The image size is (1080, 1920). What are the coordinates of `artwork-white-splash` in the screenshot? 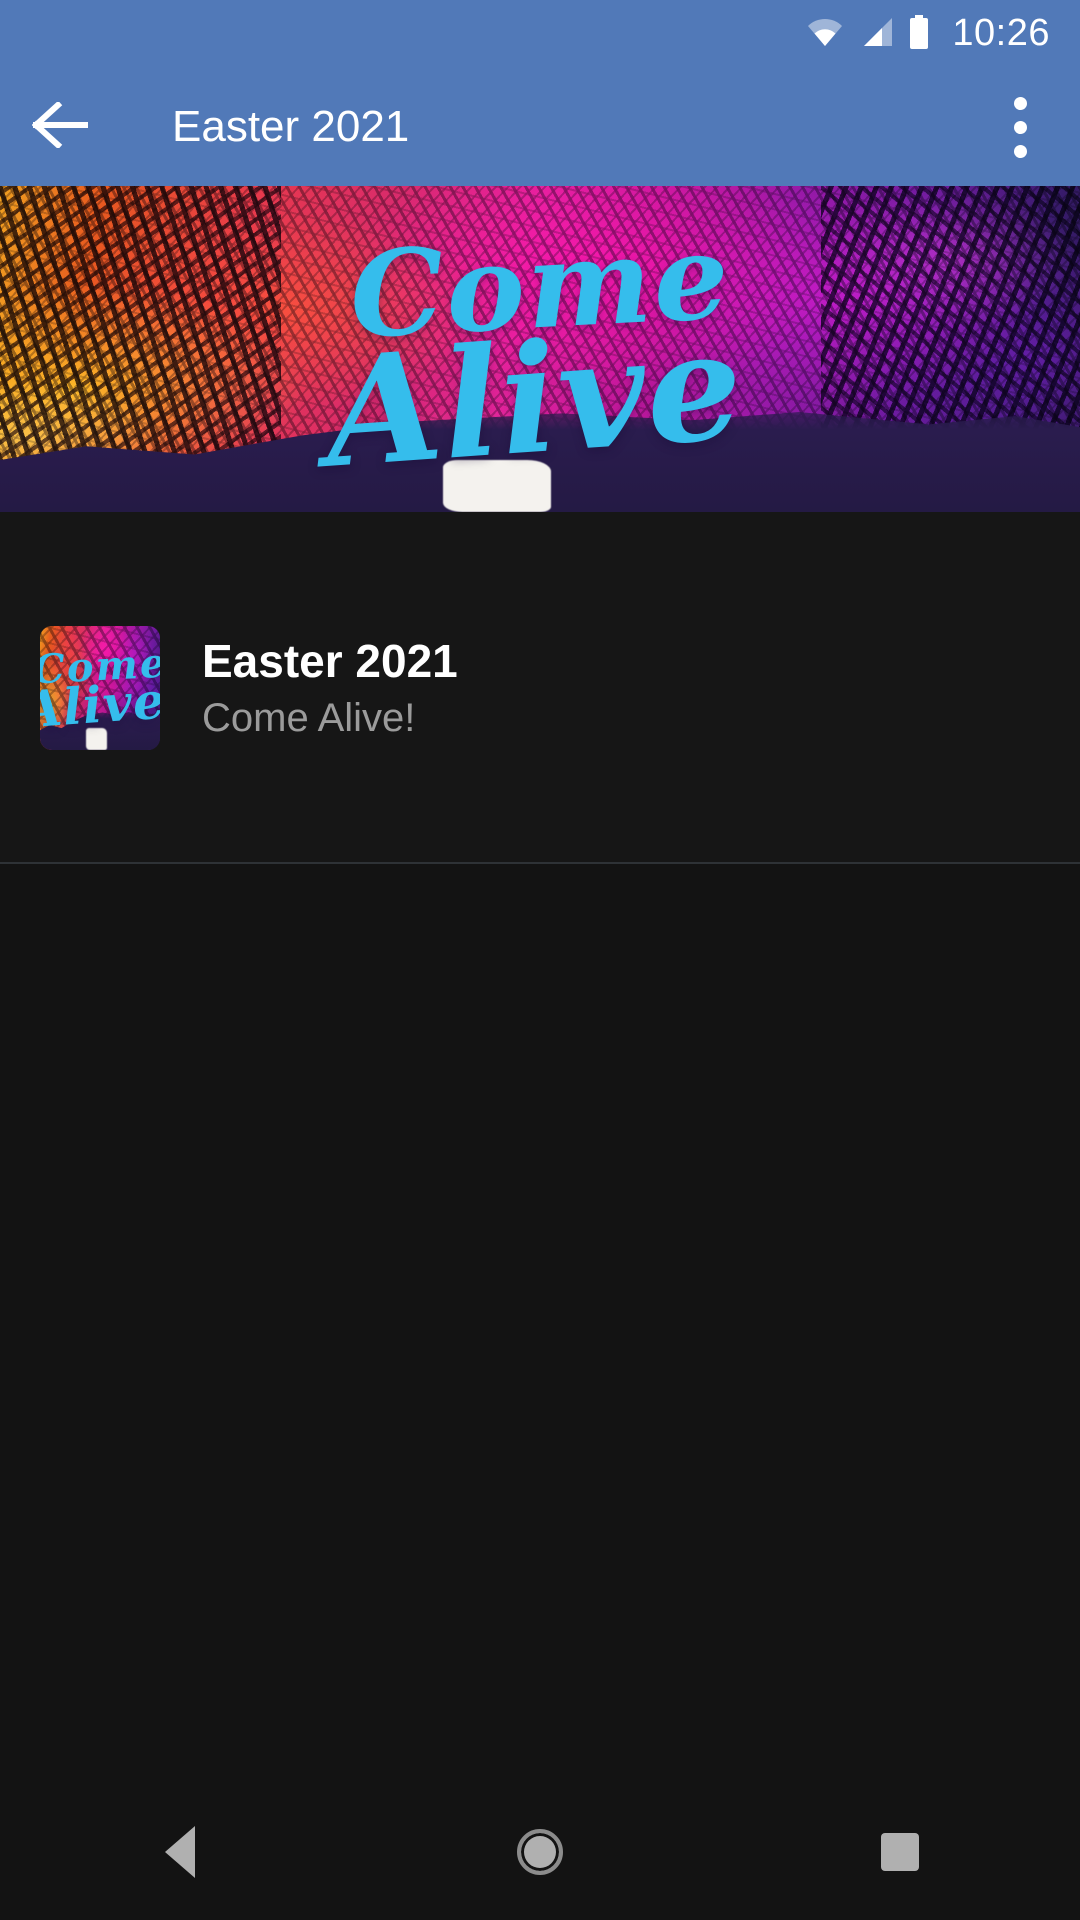 It's located at (496, 485).